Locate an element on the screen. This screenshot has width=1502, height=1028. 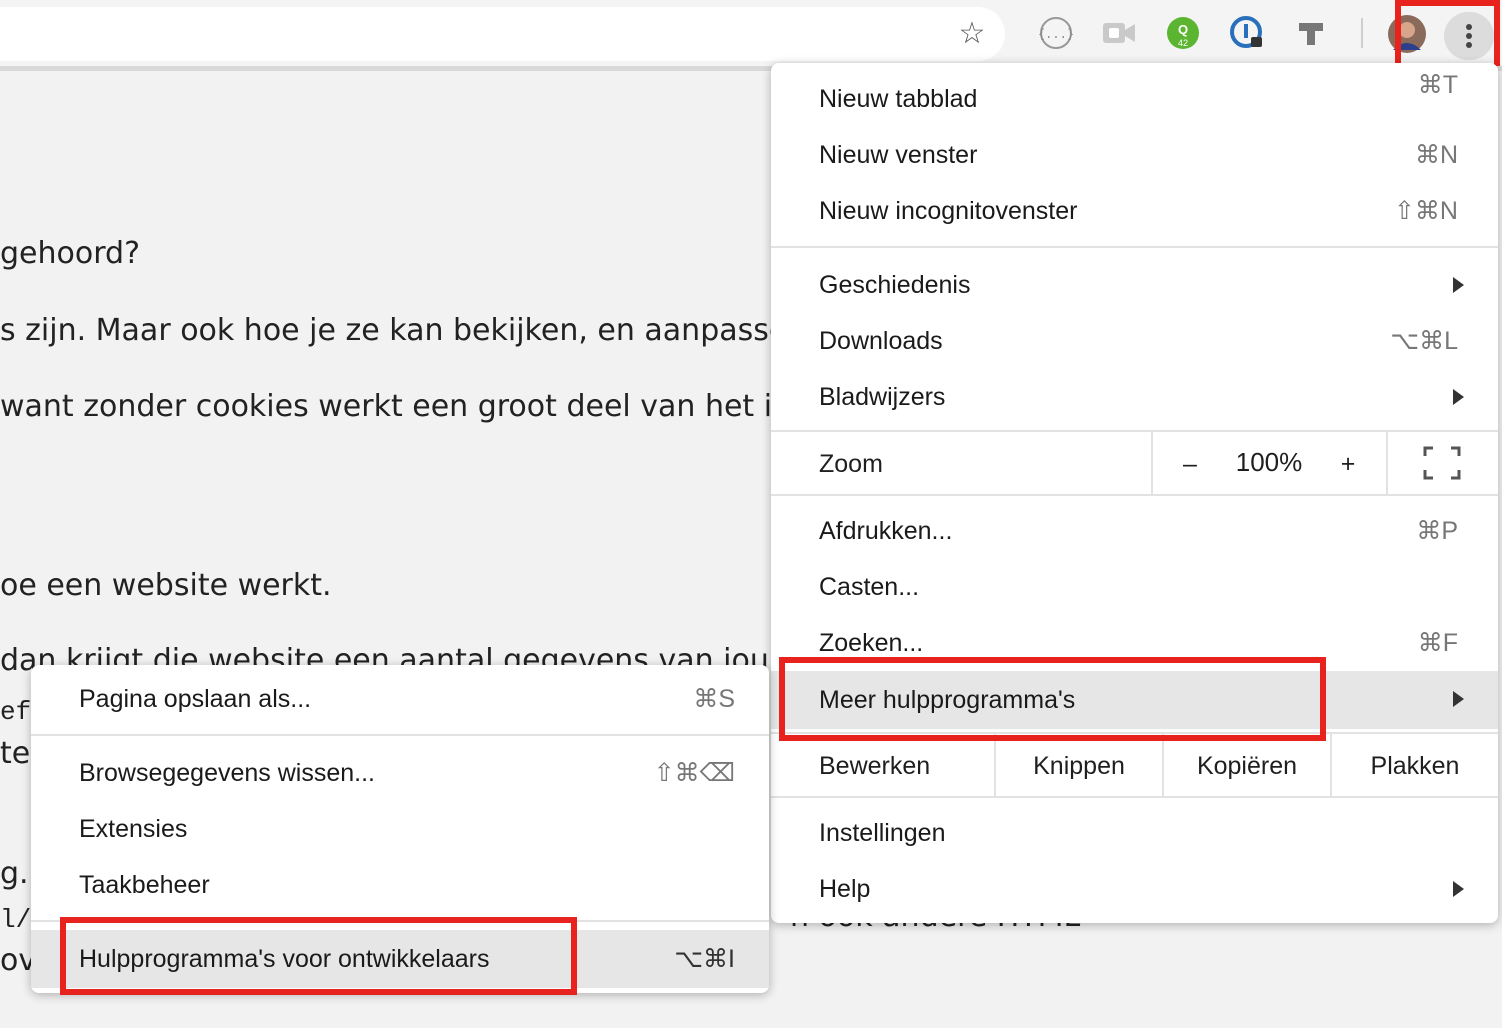
toolbar-separator is located at coordinates (1362, 33).